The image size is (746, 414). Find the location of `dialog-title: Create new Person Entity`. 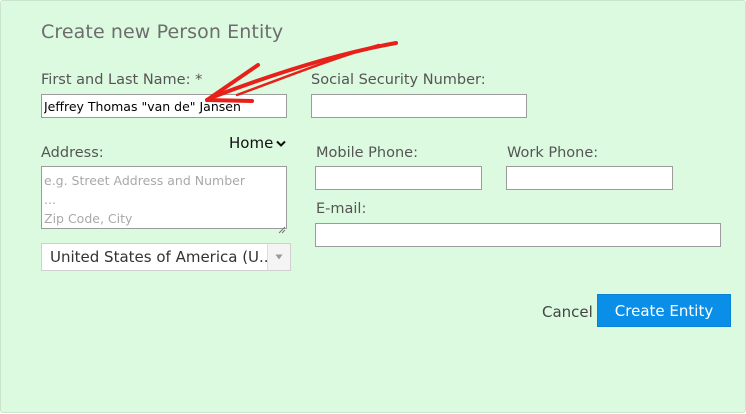

dialog-title: Create new Person Entity is located at coordinates (162, 32).